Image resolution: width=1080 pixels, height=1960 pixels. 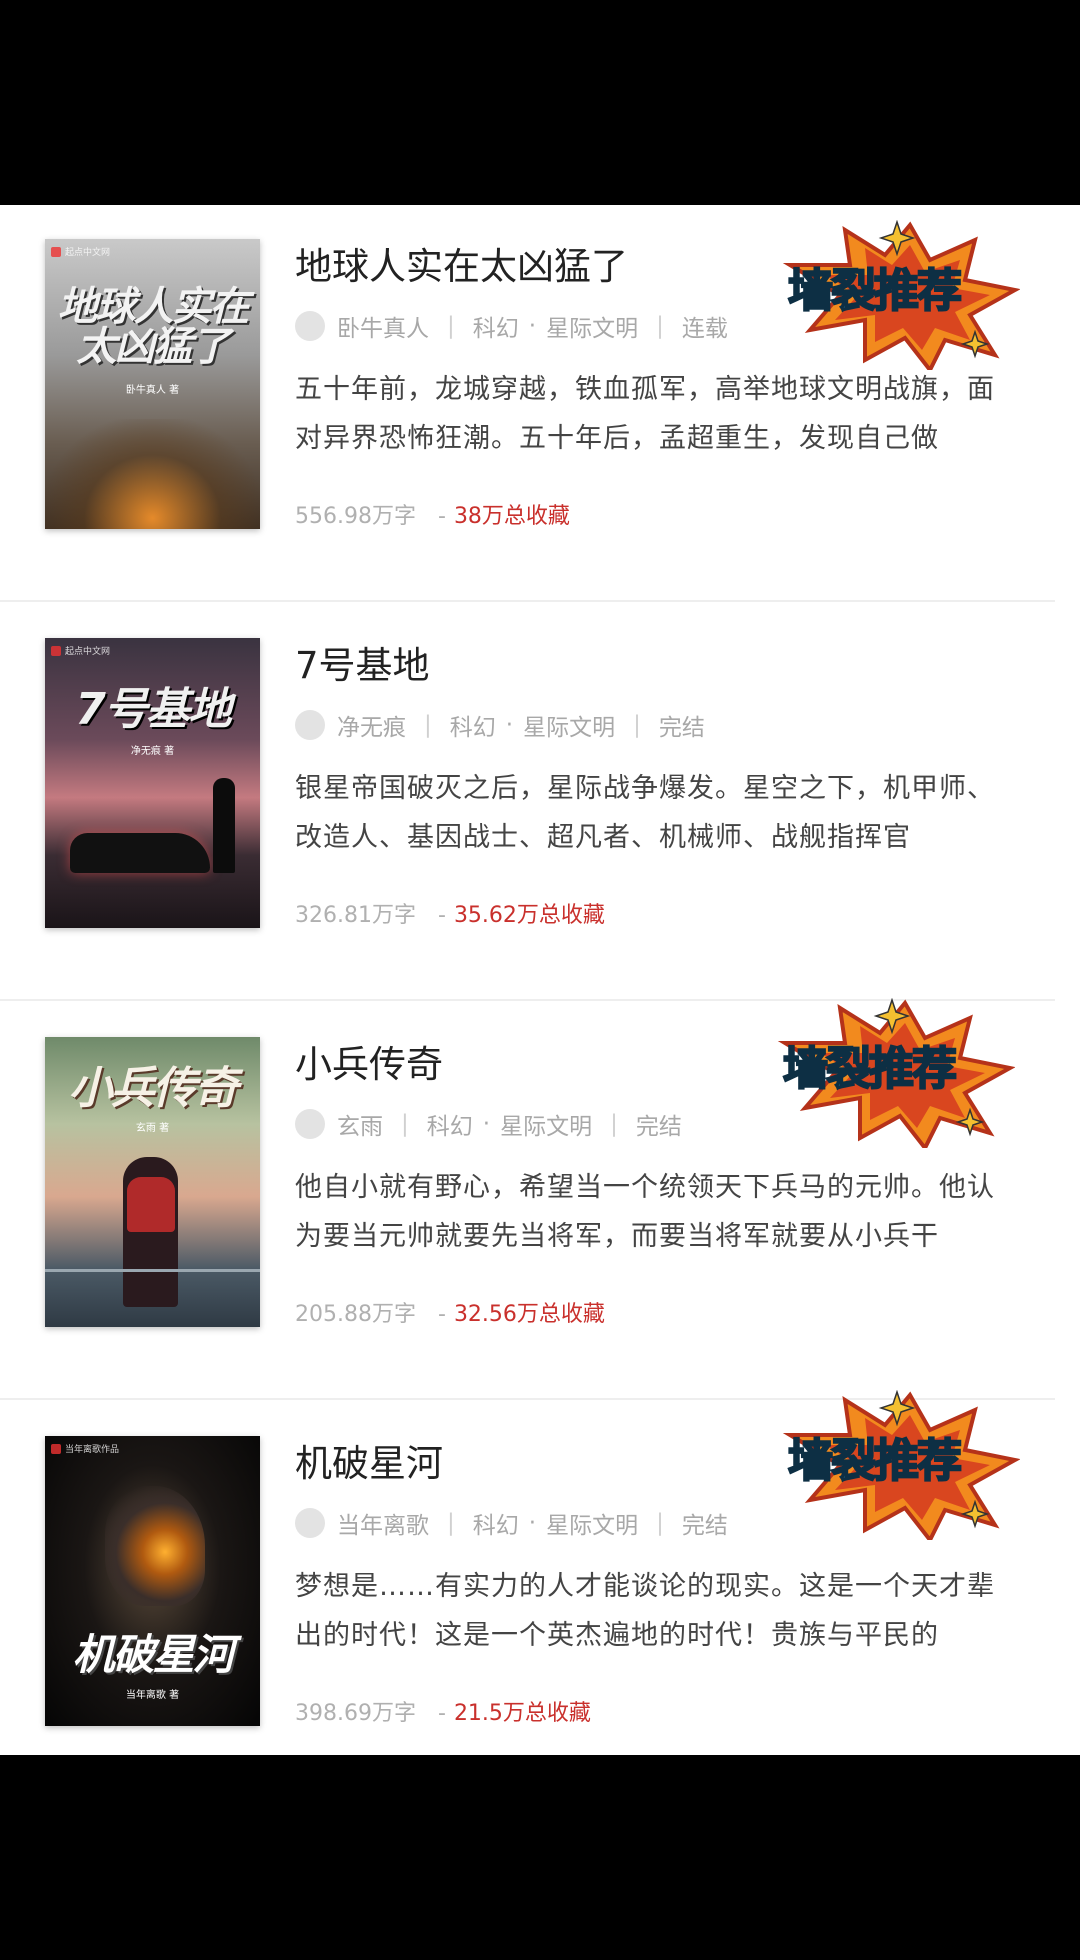 I want to click on book-stats: 326.81万字 -35.62万总收藏, so click(x=450, y=915).